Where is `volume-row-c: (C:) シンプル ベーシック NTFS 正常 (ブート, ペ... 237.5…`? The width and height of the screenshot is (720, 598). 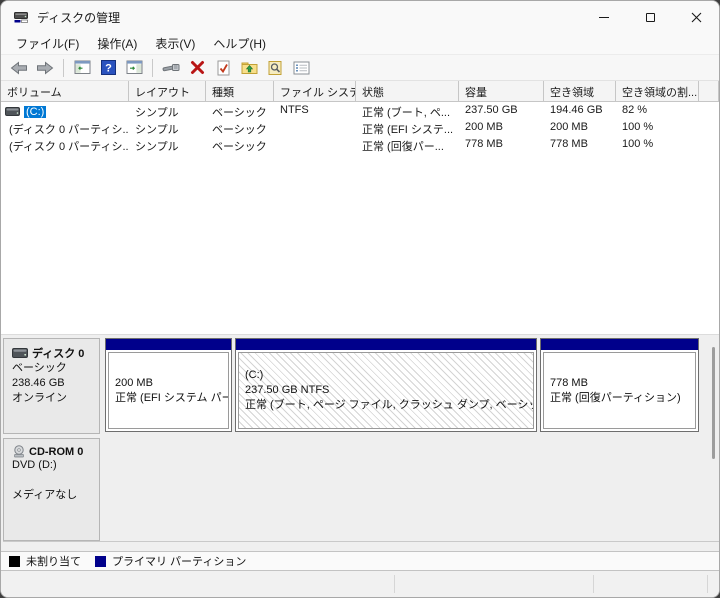 volume-row-c: (C:) シンプル ベーシック NTFS 正常 (ブート, ペ... 237.5… is located at coordinates (360, 110).